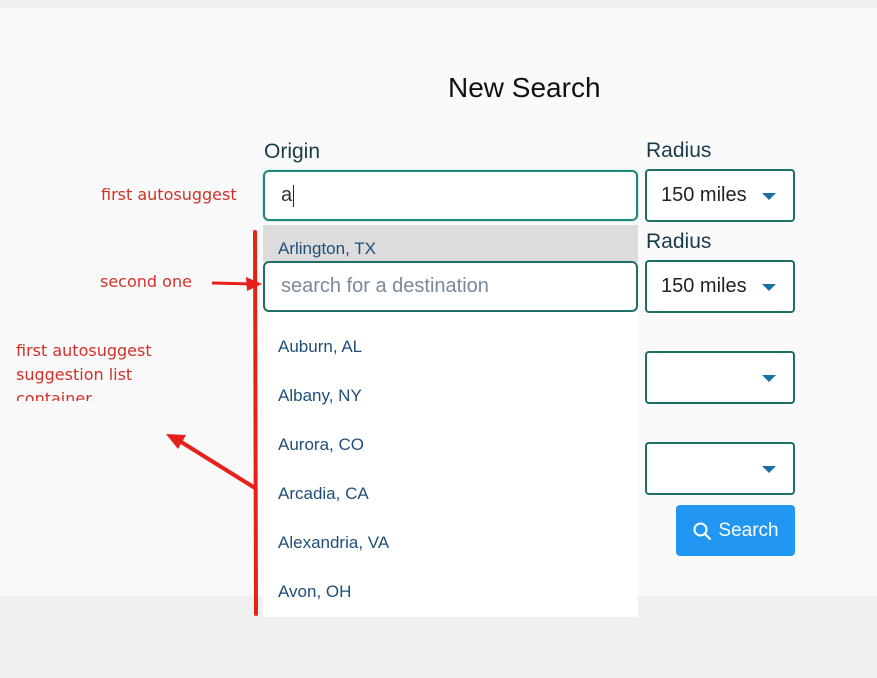 The width and height of the screenshot is (877, 678). What do you see at coordinates (214, 423) in the screenshot?
I see `annotation-marks` at bounding box center [214, 423].